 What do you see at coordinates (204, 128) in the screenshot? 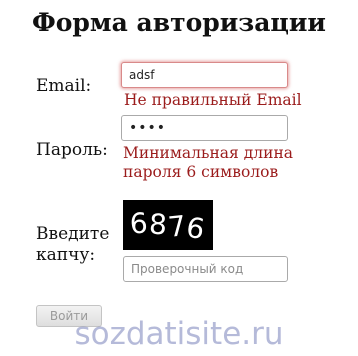
I see `password-field` at bounding box center [204, 128].